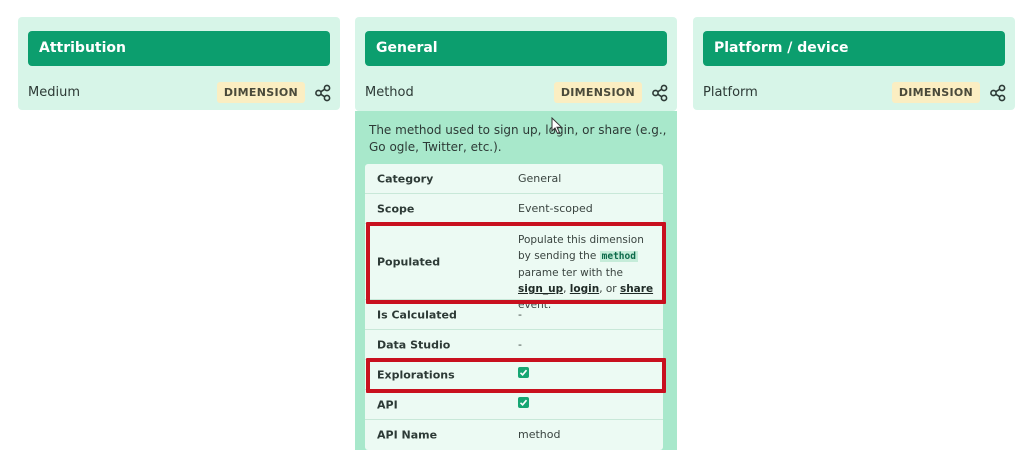 Image resolution: width=1024 pixels, height=450 pixels. I want to click on property-label: Scope, so click(396, 208).